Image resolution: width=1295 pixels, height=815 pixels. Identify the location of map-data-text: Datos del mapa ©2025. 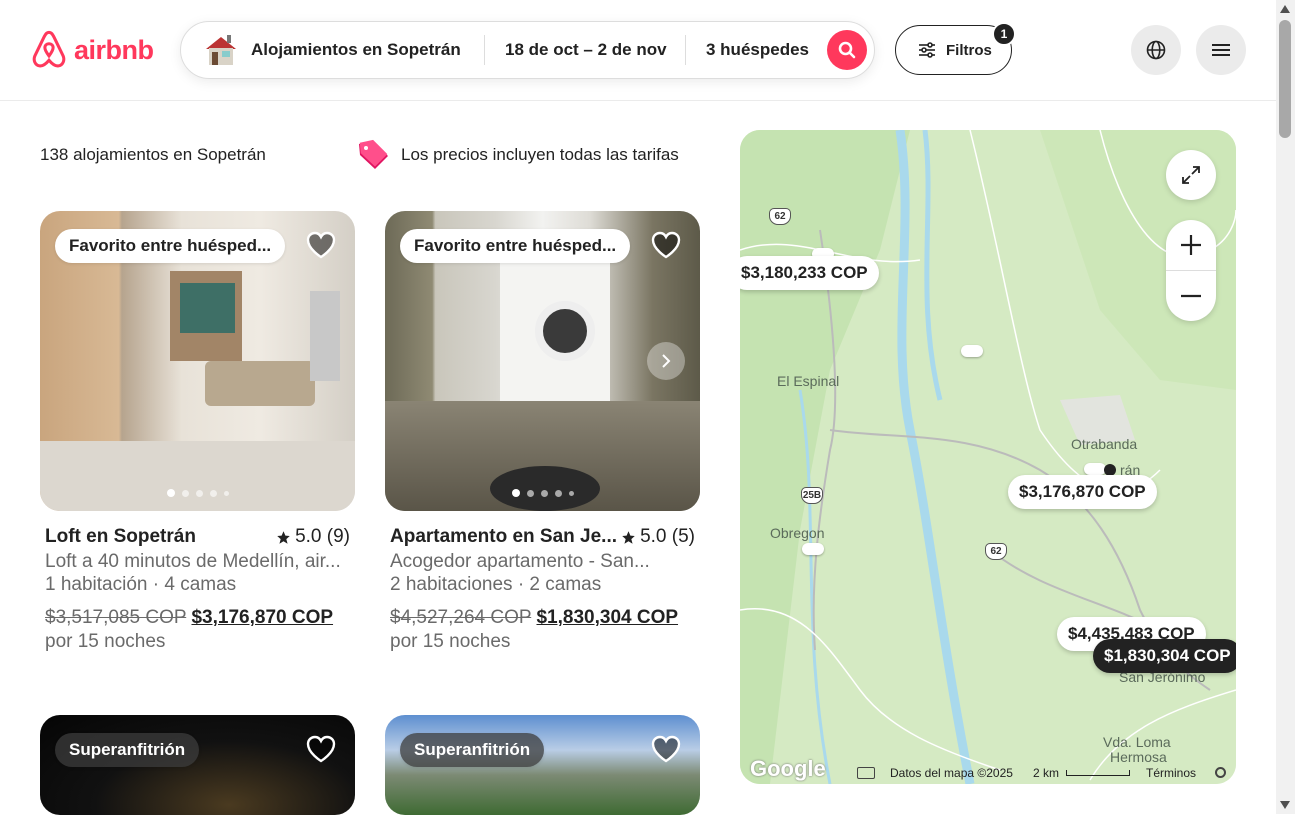
(951, 773).